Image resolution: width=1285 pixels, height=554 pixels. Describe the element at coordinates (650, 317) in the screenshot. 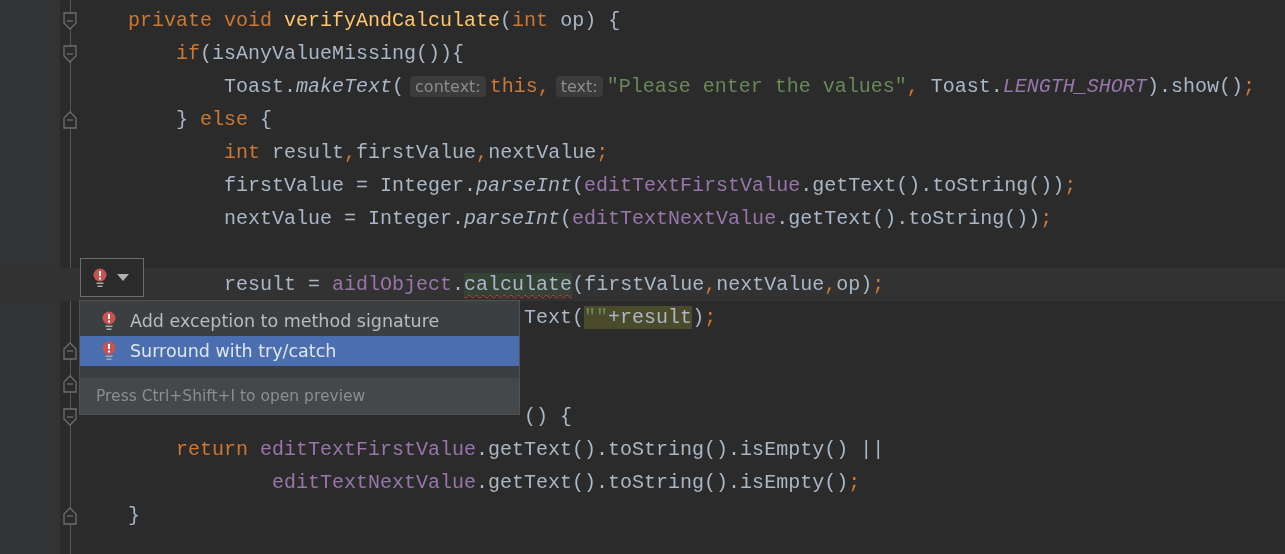

I see `code-text: +result` at that location.